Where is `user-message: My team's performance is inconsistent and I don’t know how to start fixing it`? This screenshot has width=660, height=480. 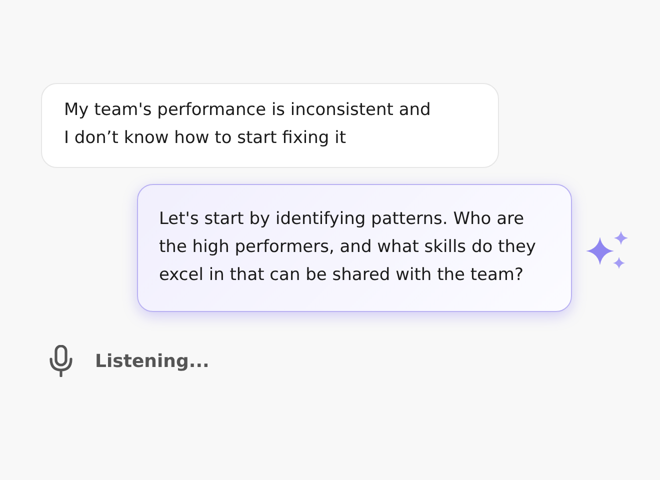
user-message: My team's performance is inconsistent and I don’t know how to start fixing it is located at coordinates (270, 125).